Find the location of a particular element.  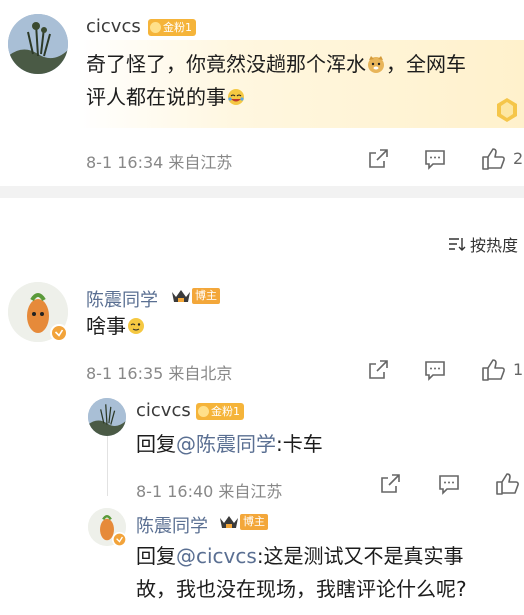

post-text-line1-end: ，全网车 is located at coordinates (426, 64).